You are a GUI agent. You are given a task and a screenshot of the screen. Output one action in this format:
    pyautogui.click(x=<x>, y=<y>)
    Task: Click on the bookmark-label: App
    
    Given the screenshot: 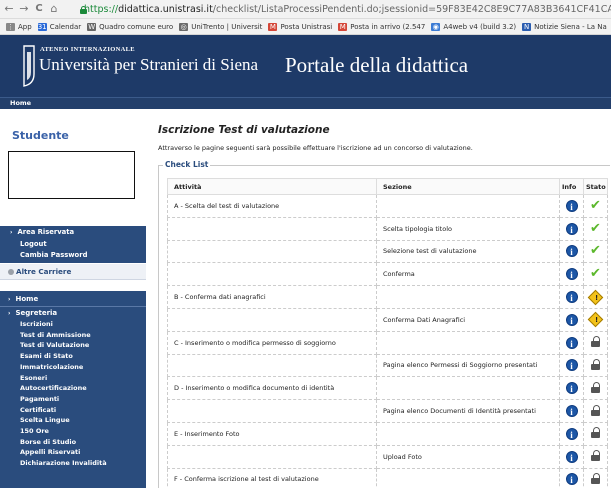 What is the action you would take?
    pyautogui.click(x=25, y=26)
    